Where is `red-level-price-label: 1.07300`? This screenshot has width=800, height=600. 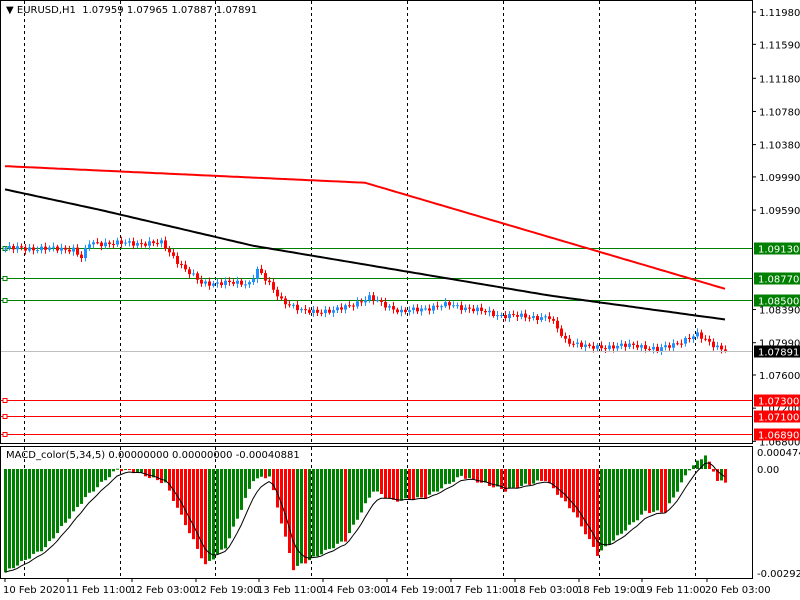
red-level-price-label: 1.07300 is located at coordinates (778, 402).